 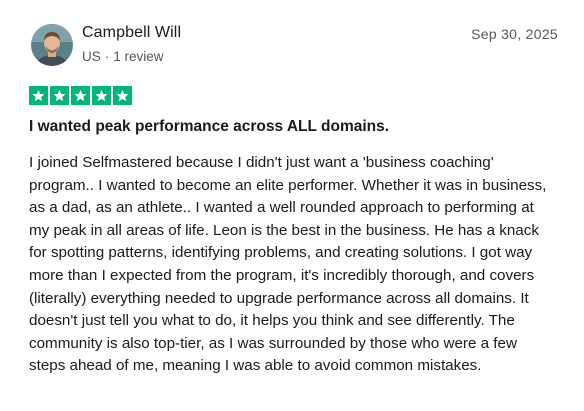 I want to click on reviewer-country: US, so click(x=91, y=56).